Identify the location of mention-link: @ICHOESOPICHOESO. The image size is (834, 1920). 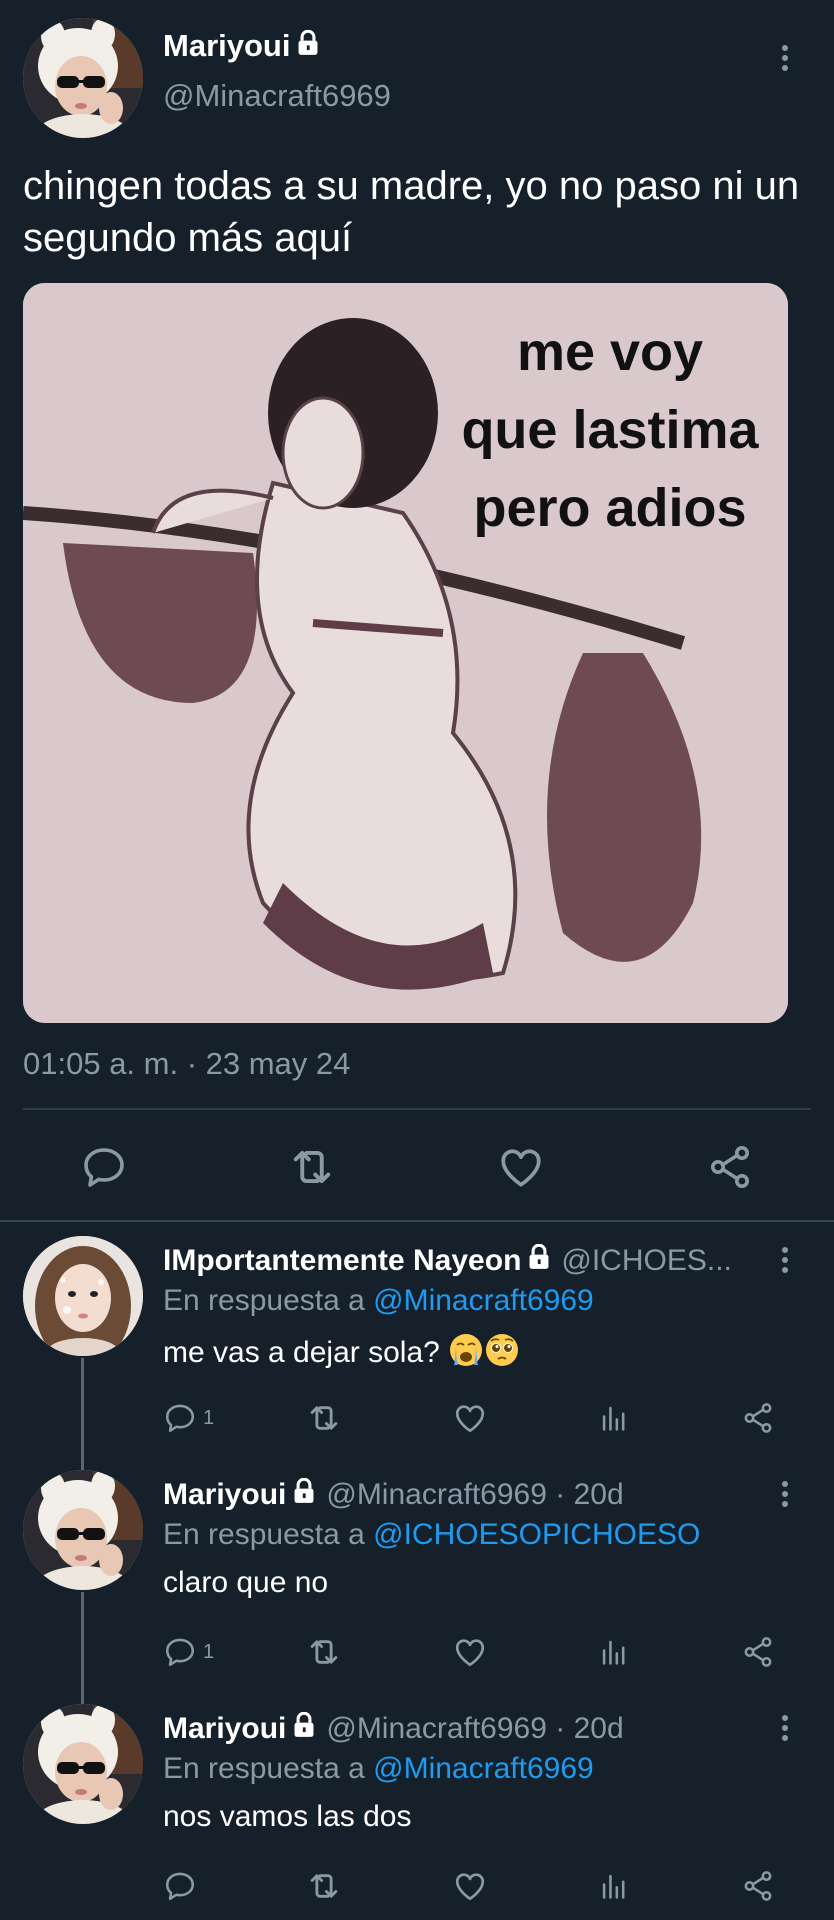
(536, 1534).